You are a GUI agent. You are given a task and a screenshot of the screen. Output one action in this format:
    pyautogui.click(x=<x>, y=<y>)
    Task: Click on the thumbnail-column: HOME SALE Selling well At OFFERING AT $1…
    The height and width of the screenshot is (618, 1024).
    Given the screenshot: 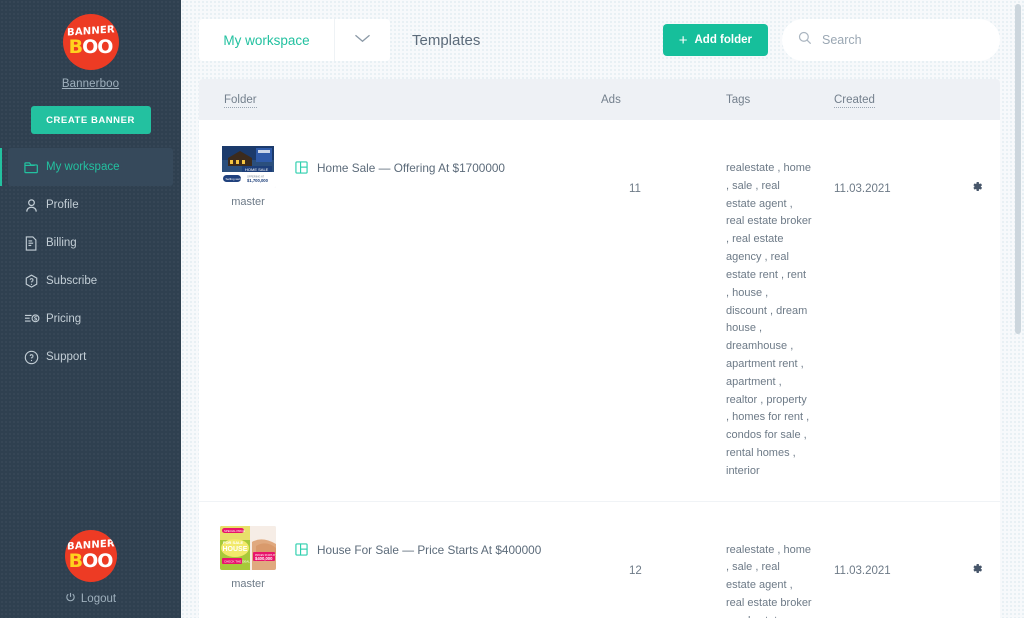 What is the action you would take?
    pyautogui.click(x=248, y=176)
    